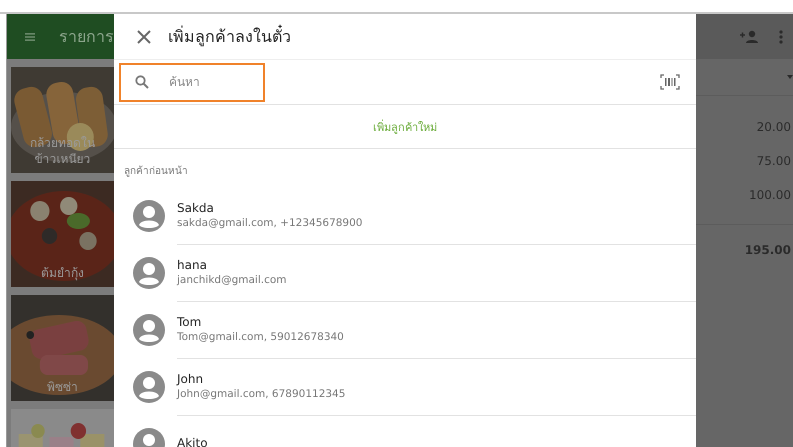 This screenshot has height=447, width=793. What do you see at coordinates (405, 386) in the screenshot?
I see `customer-row: John John@gmail.com, 67890112345` at bounding box center [405, 386].